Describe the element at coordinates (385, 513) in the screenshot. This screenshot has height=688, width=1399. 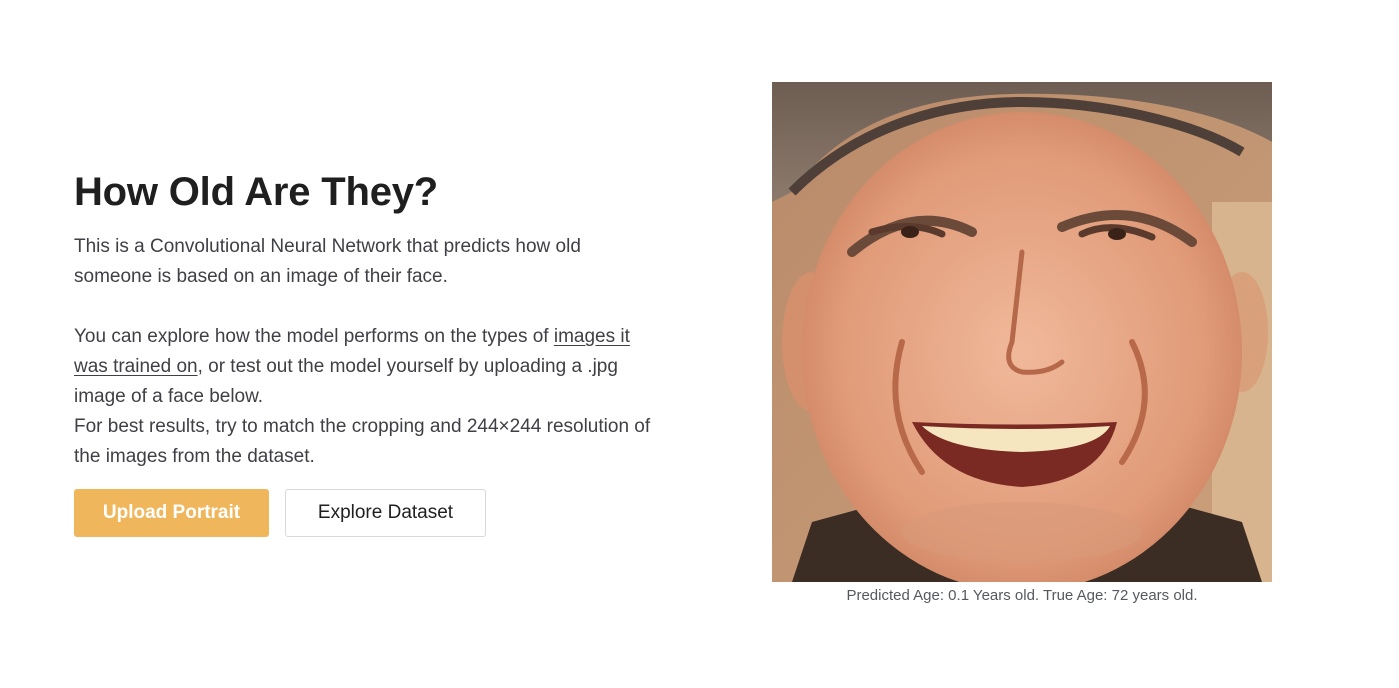
I see `explore-dataset-button: Explore Dataset` at that location.